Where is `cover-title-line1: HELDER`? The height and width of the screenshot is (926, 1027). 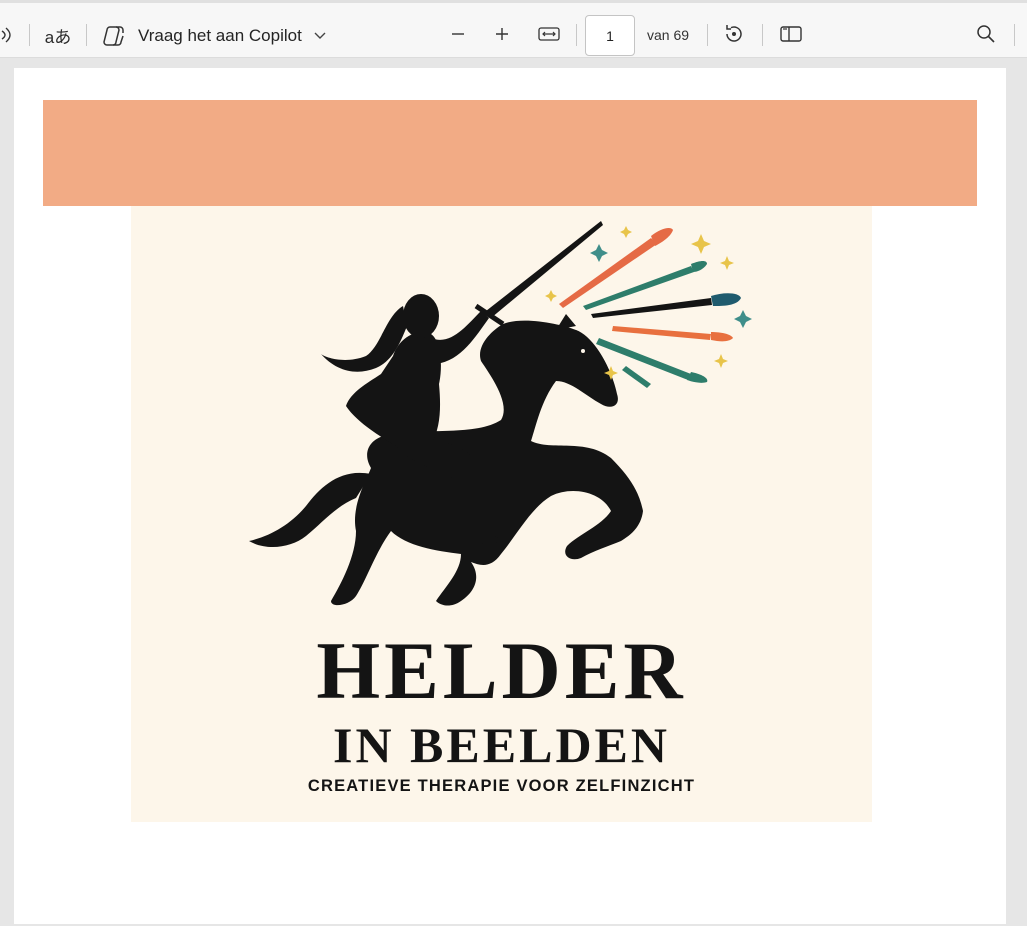 cover-title-line1: HELDER is located at coordinates (501, 670).